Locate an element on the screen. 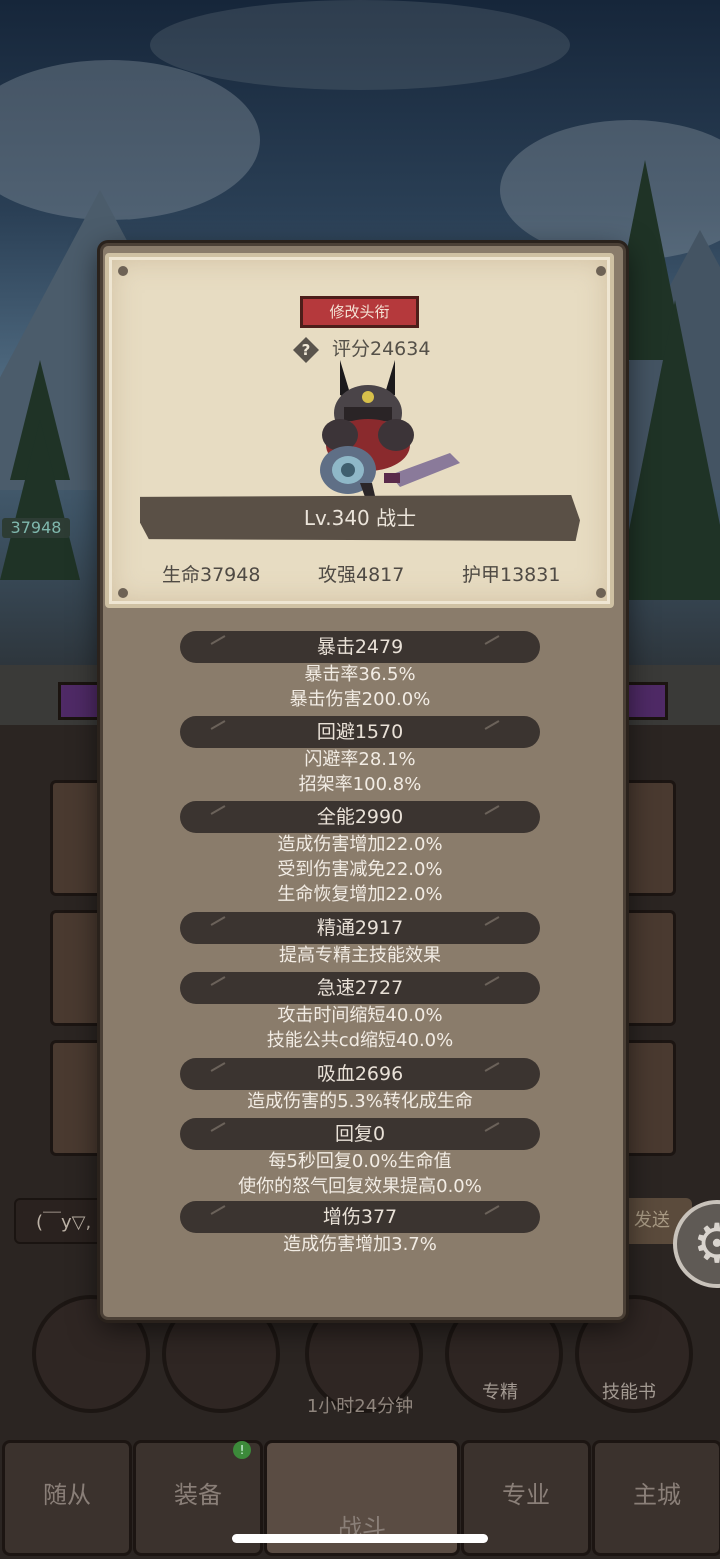 The image size is (720, 1559). warrior-avatar-icon is located at coordinates (390, 430).